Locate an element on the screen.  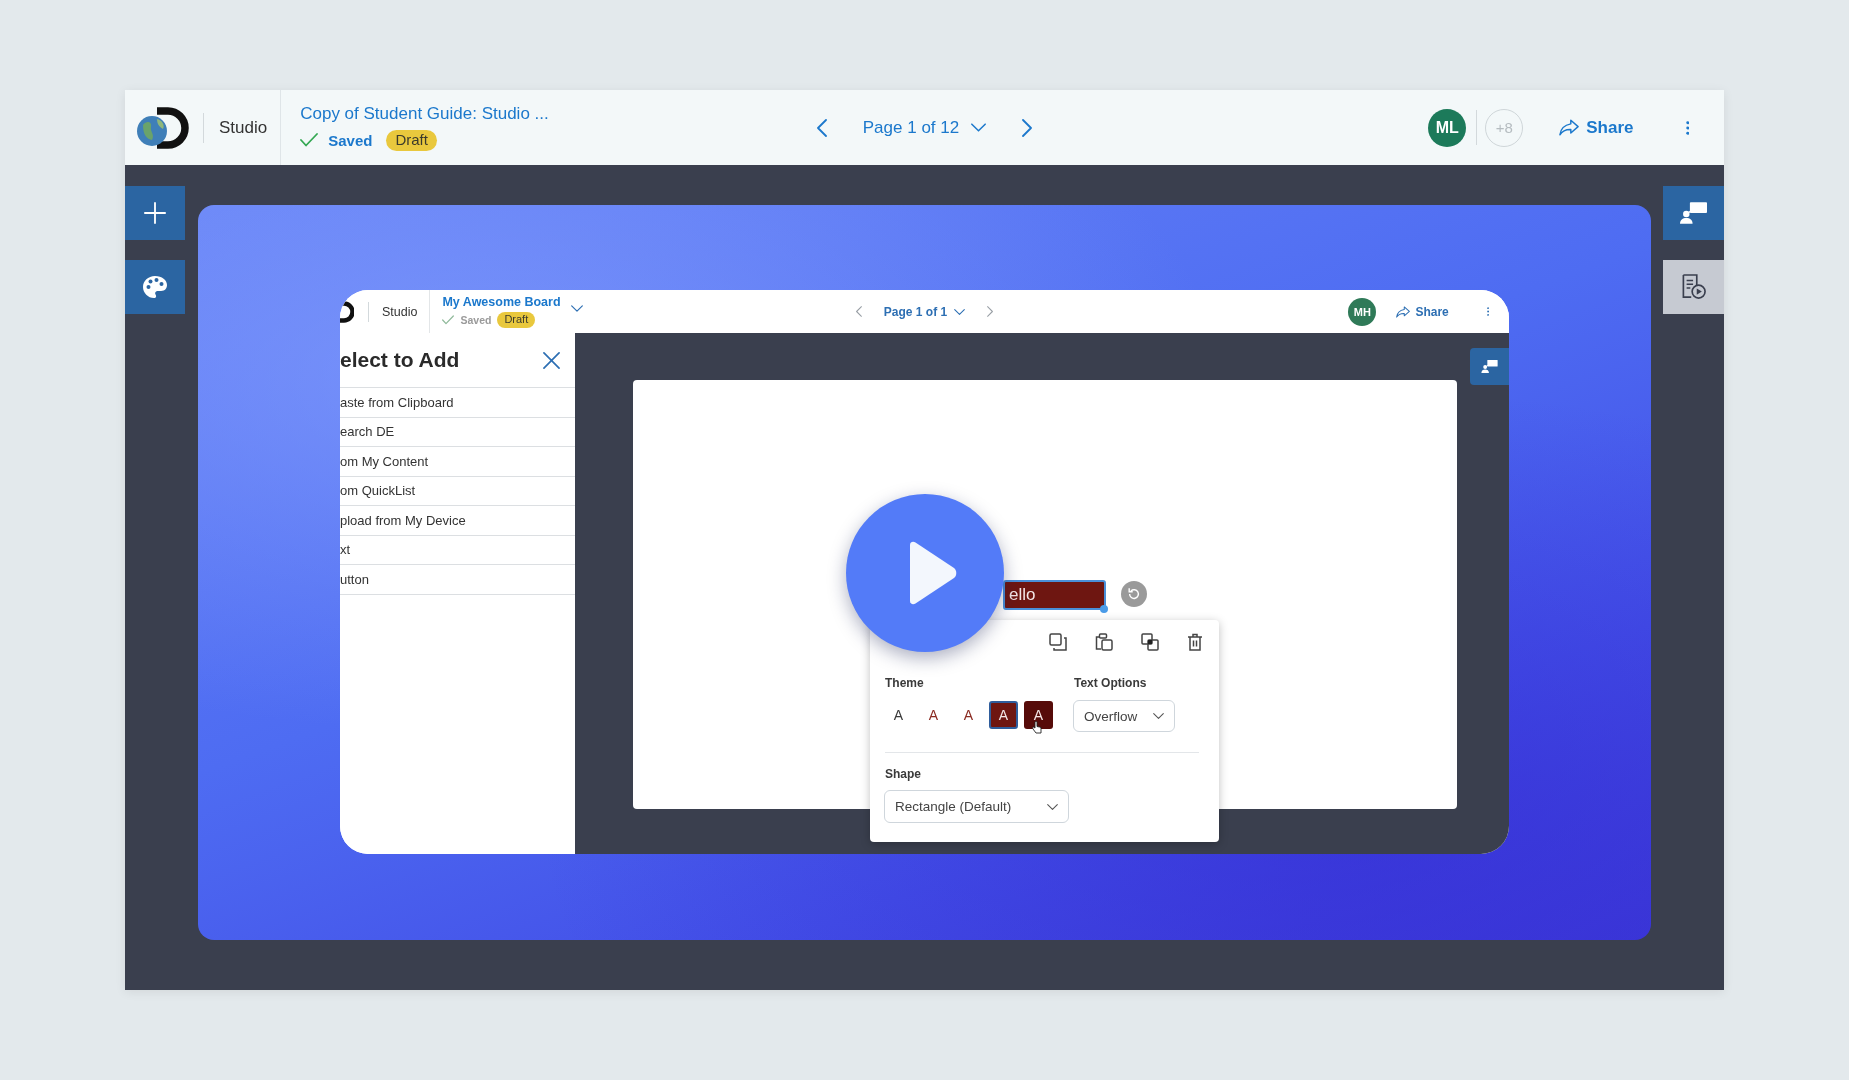
user-avatar: MH is located at coordinates (1362, 311).